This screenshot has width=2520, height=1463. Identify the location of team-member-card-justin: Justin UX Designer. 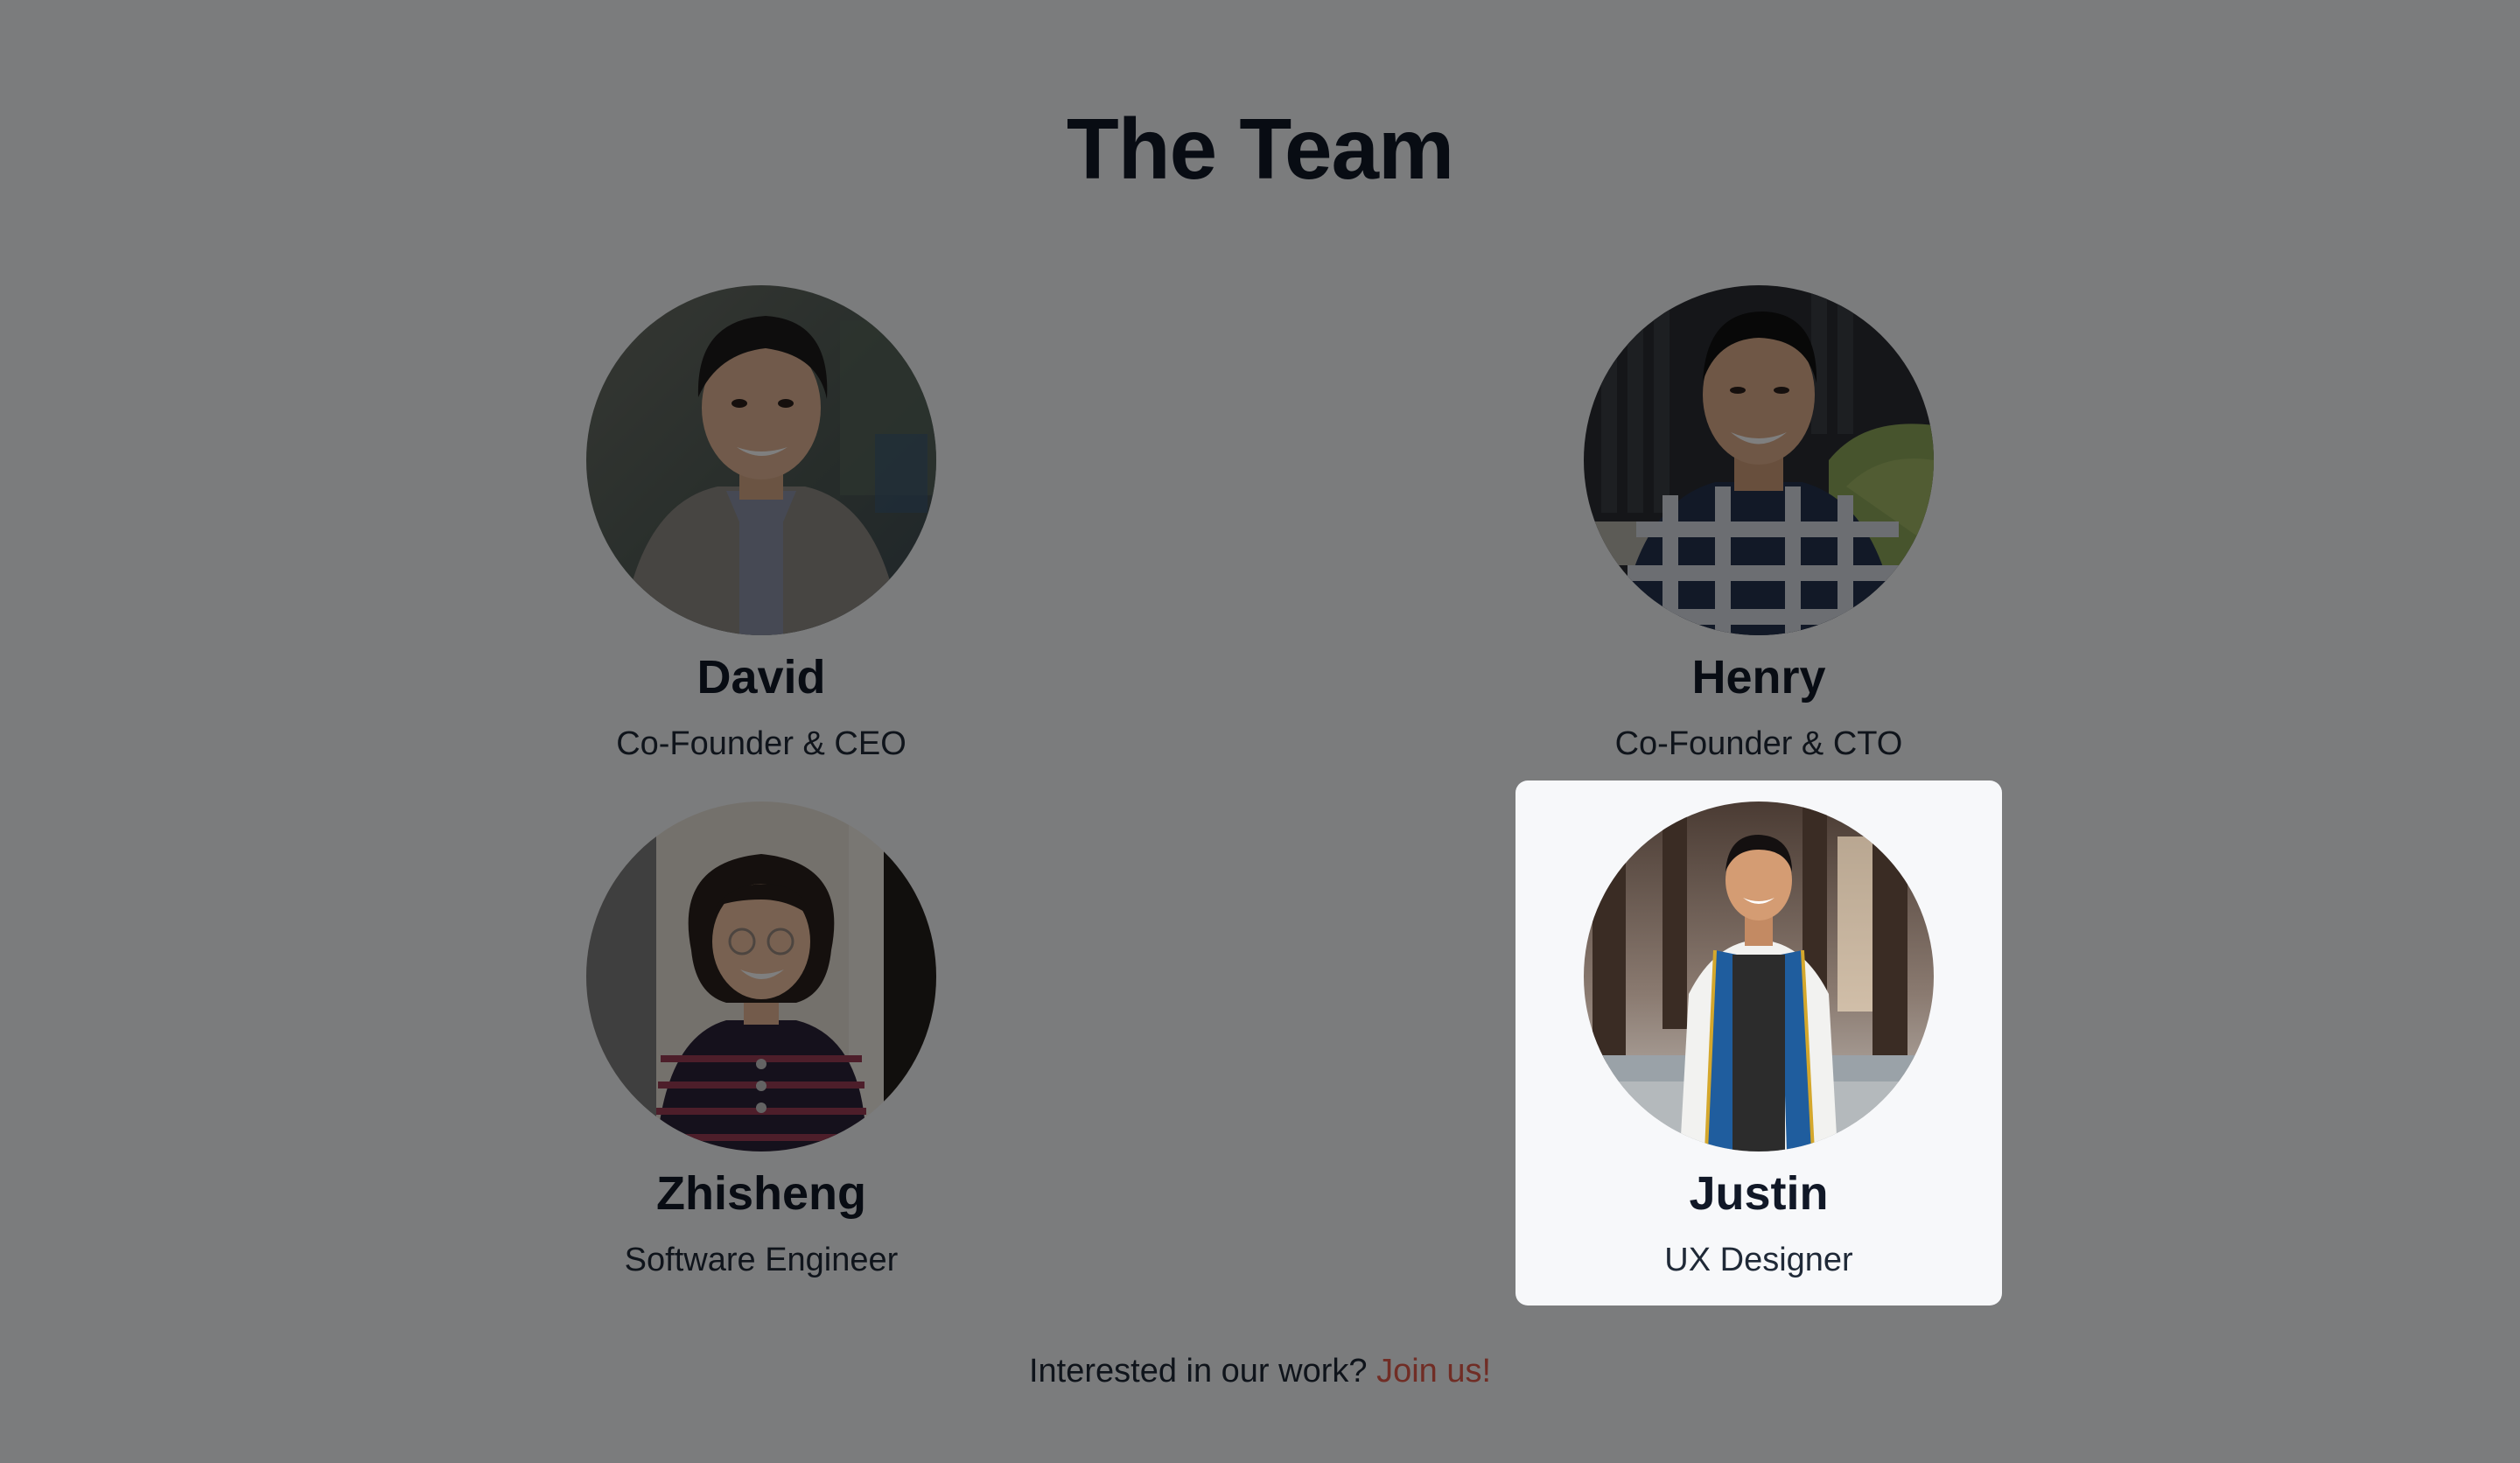
(1759, 1043).